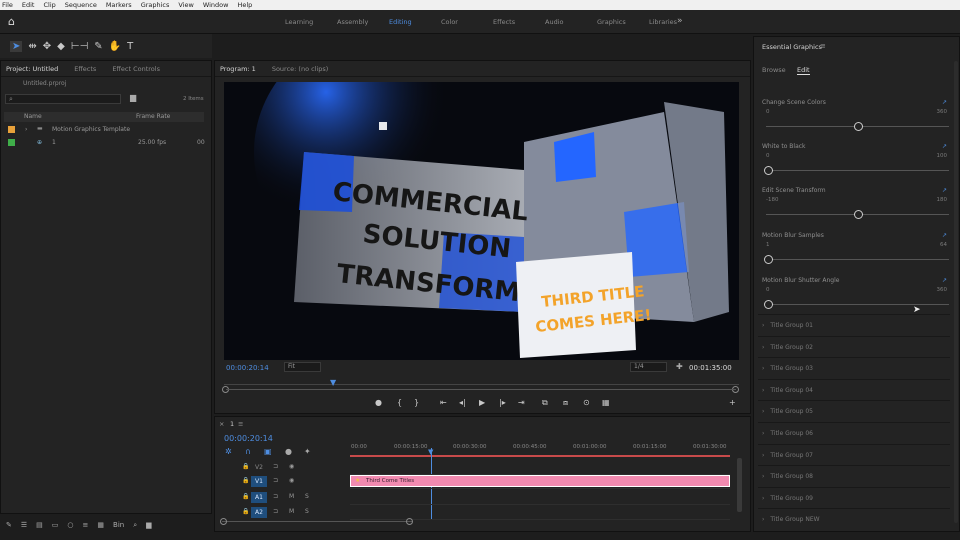 This screenshot has height=540, width=960. What do you see at coordinates (739, 485) in the screenshot?
I see `timeline-vertical-scrollbar` at bounding box center [739, 485].